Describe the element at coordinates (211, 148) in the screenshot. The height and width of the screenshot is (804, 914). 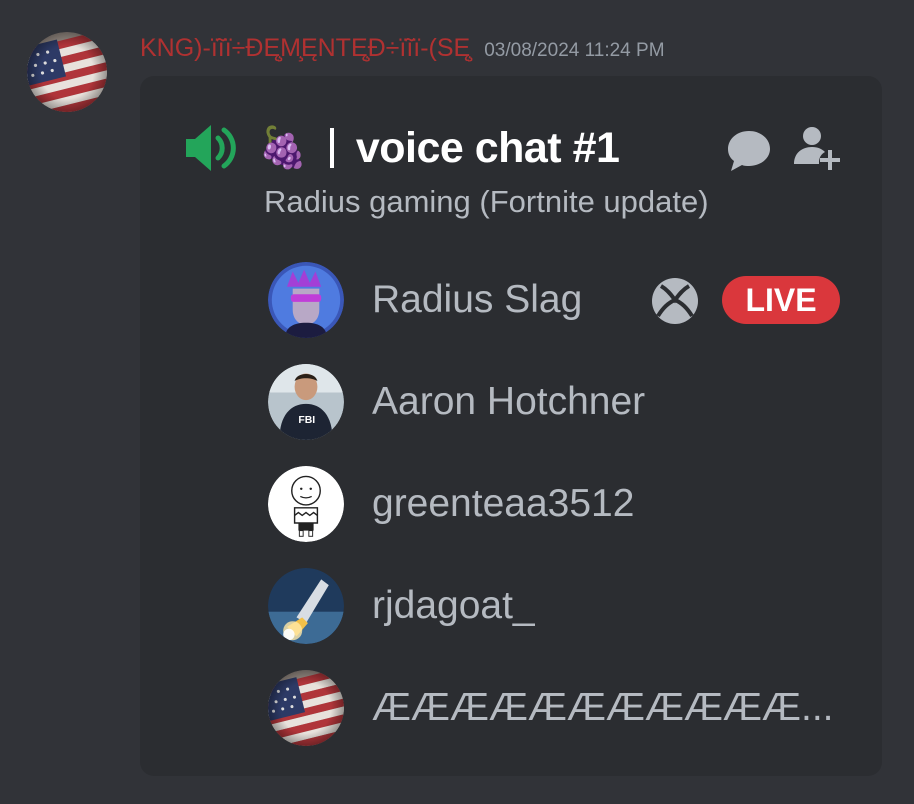
I see `speaker-icon` at that location.